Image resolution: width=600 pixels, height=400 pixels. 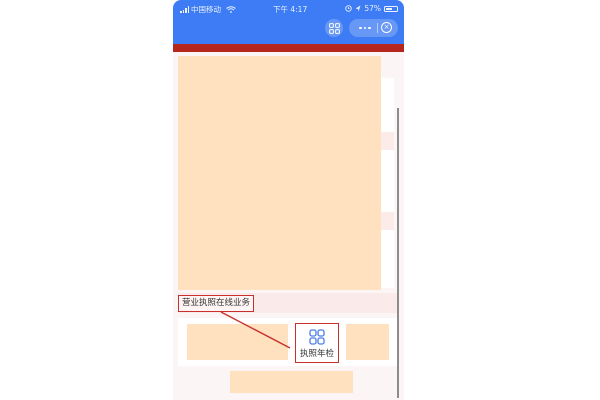 I want to click on banner-red-strip, so click(x=288, y=48).